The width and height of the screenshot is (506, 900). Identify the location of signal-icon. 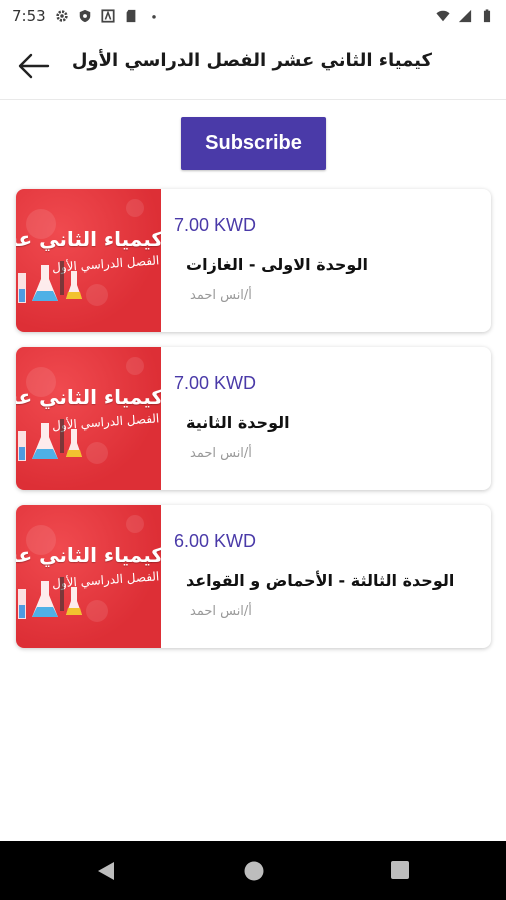
(465, 16).